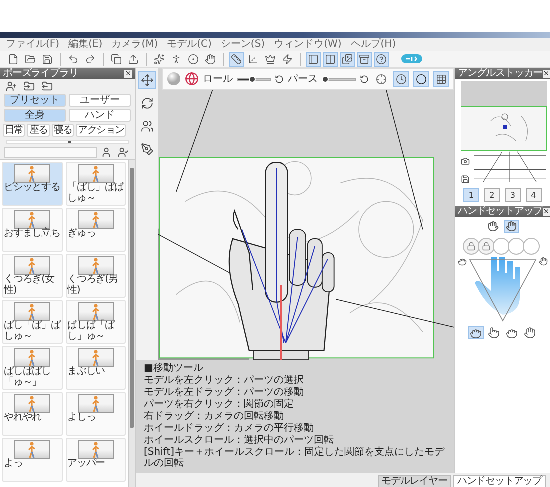 The image size is (550, 487). Describe the element at coordinates (176, 59) in the screenshot. I see `figure-icon` at that location.